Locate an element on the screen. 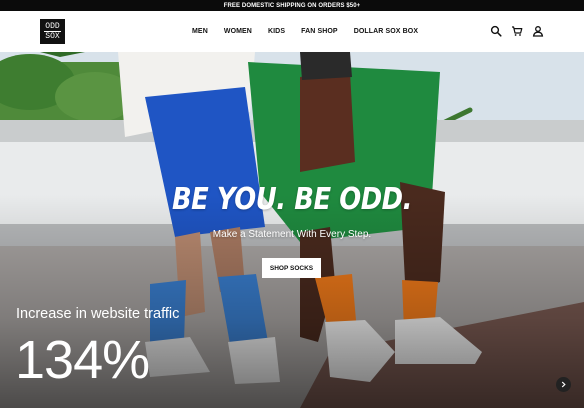  brand-logo: ODD SOX is located at coordinates (52, 31).